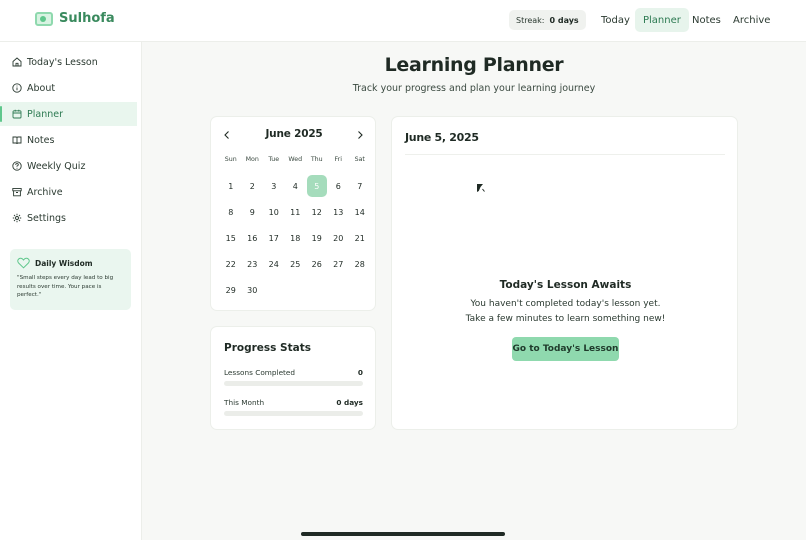 The image size is (806, 540). I want to click on lesson-date: June 5, 2025, so click(442, 137).